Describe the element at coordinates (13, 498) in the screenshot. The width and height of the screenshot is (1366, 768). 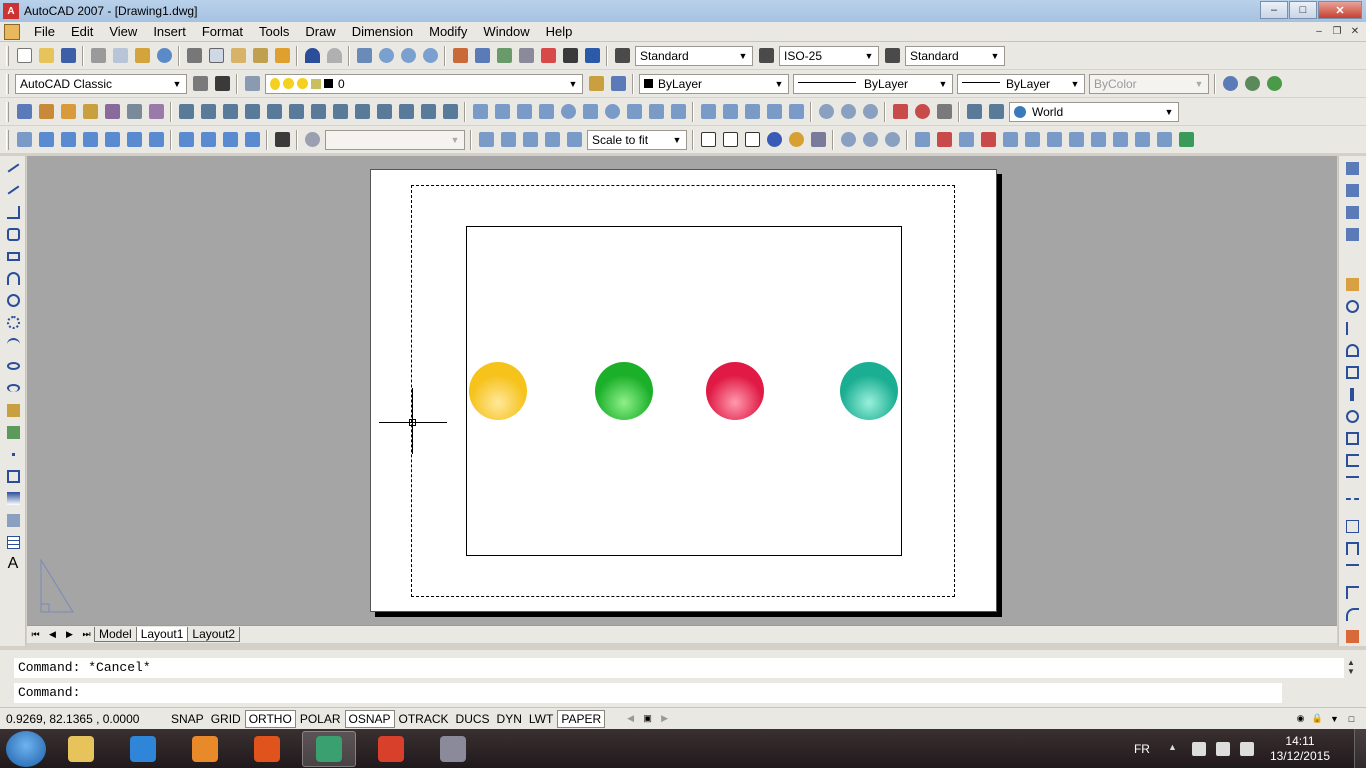
I see `gradient-icon` at that location.